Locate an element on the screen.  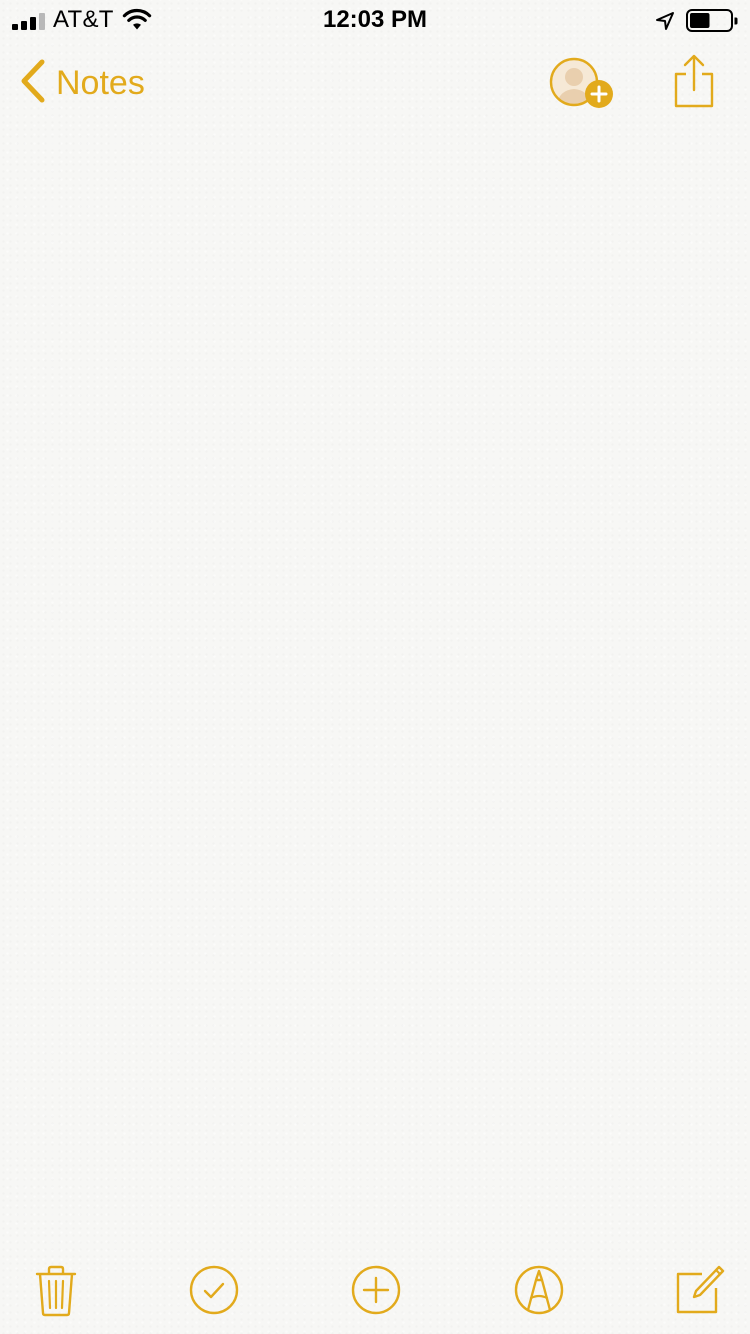
chevron-left-icon is located at coordinates (32, 83).